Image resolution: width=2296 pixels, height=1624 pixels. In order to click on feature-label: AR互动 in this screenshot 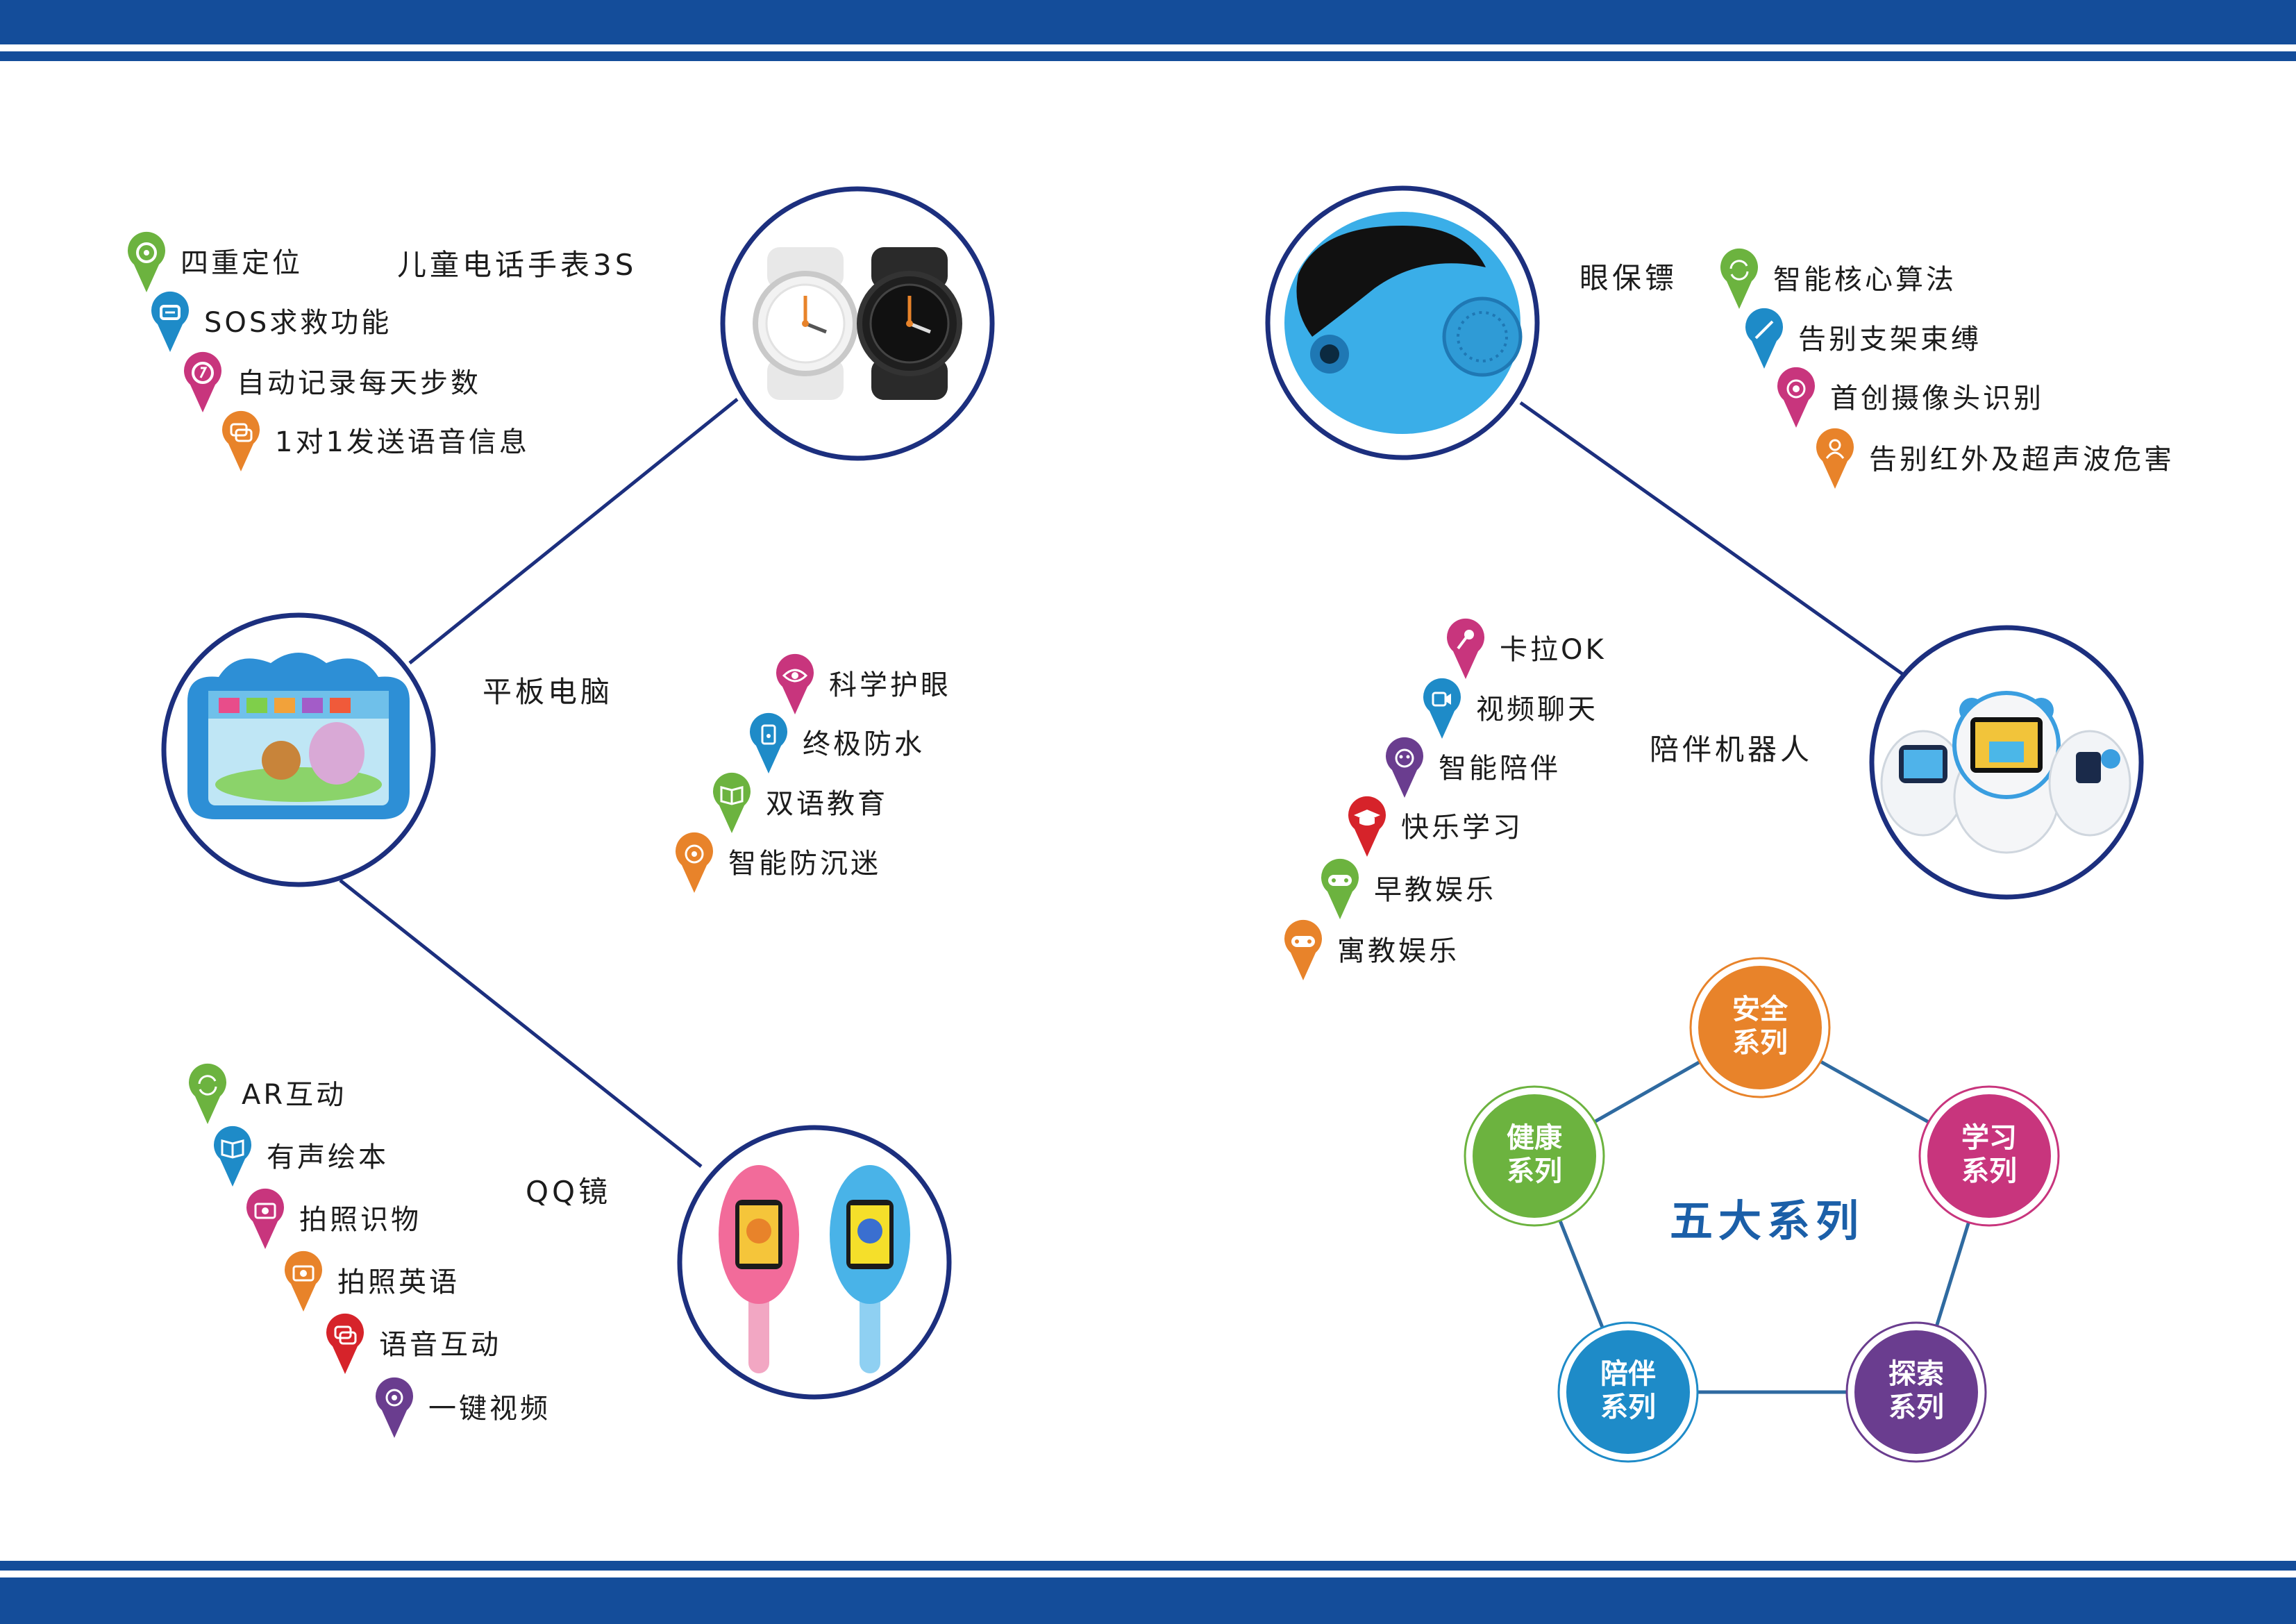, I will do `click(294, 1095)`.